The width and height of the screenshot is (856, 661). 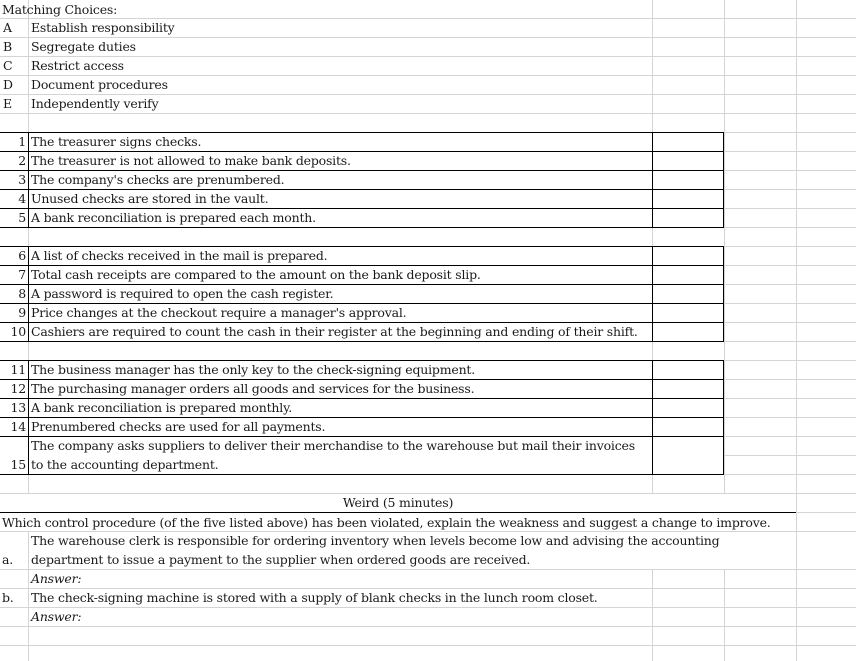 I want to click on choice-label: Document procedures, so click(x=99, y=84).